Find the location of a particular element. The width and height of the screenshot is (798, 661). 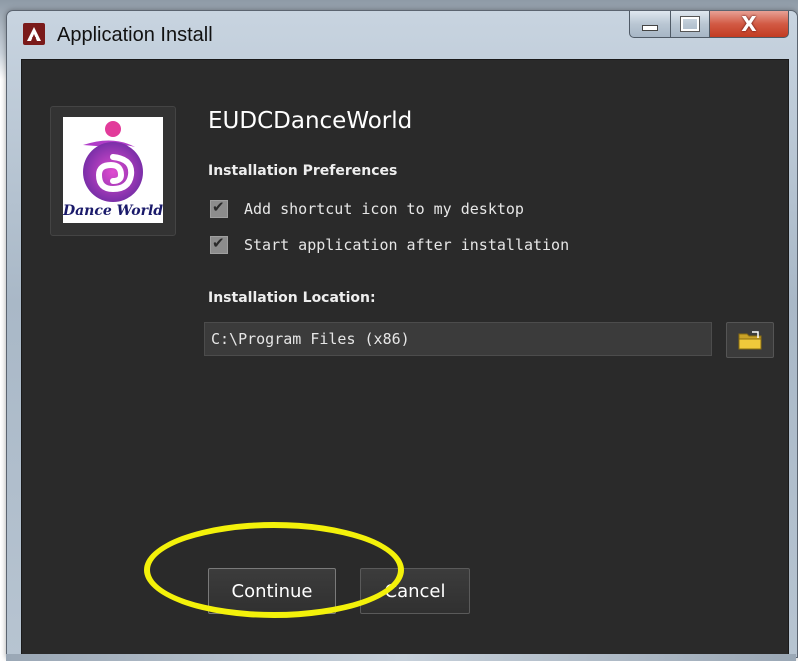

close-button: X is located at coordinates (749, 24).